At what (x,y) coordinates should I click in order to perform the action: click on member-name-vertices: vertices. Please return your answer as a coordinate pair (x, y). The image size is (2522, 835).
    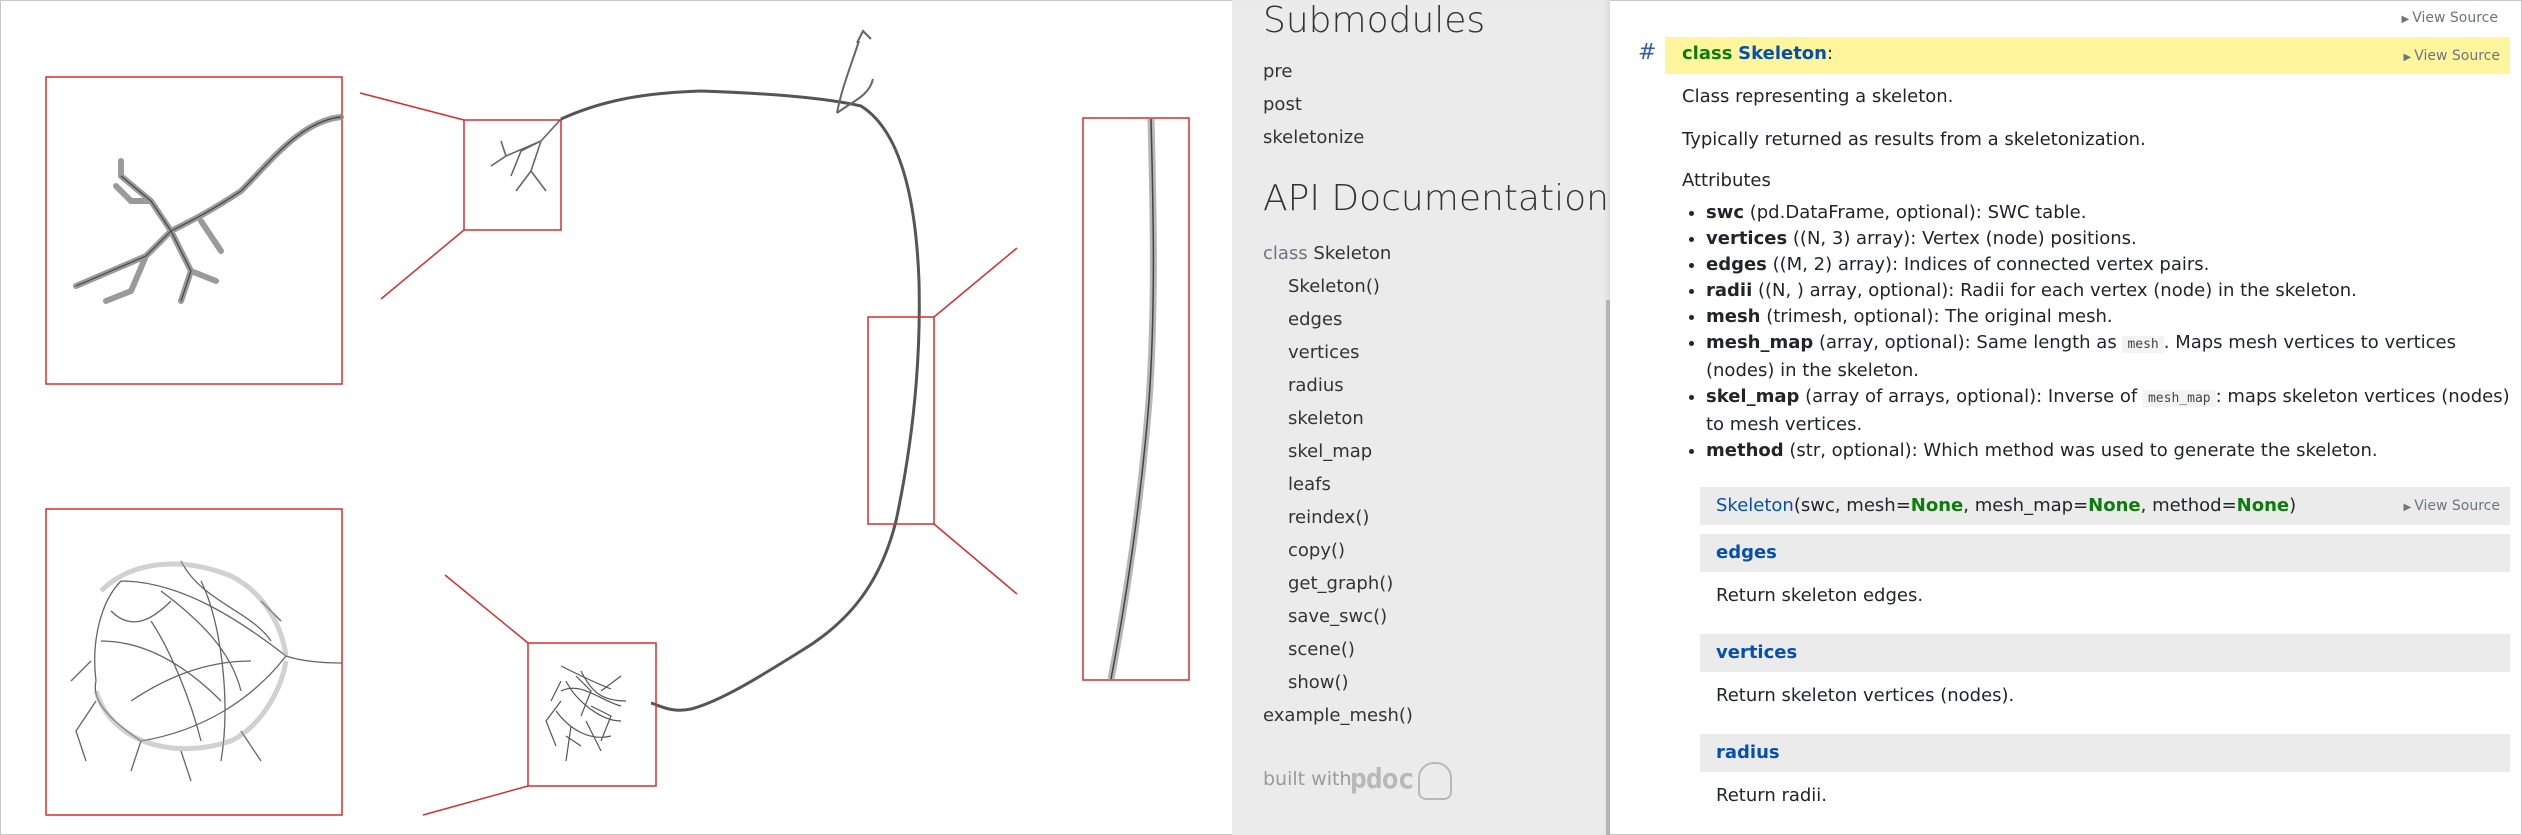
    Looking at the image, I should click on (1756, 652).